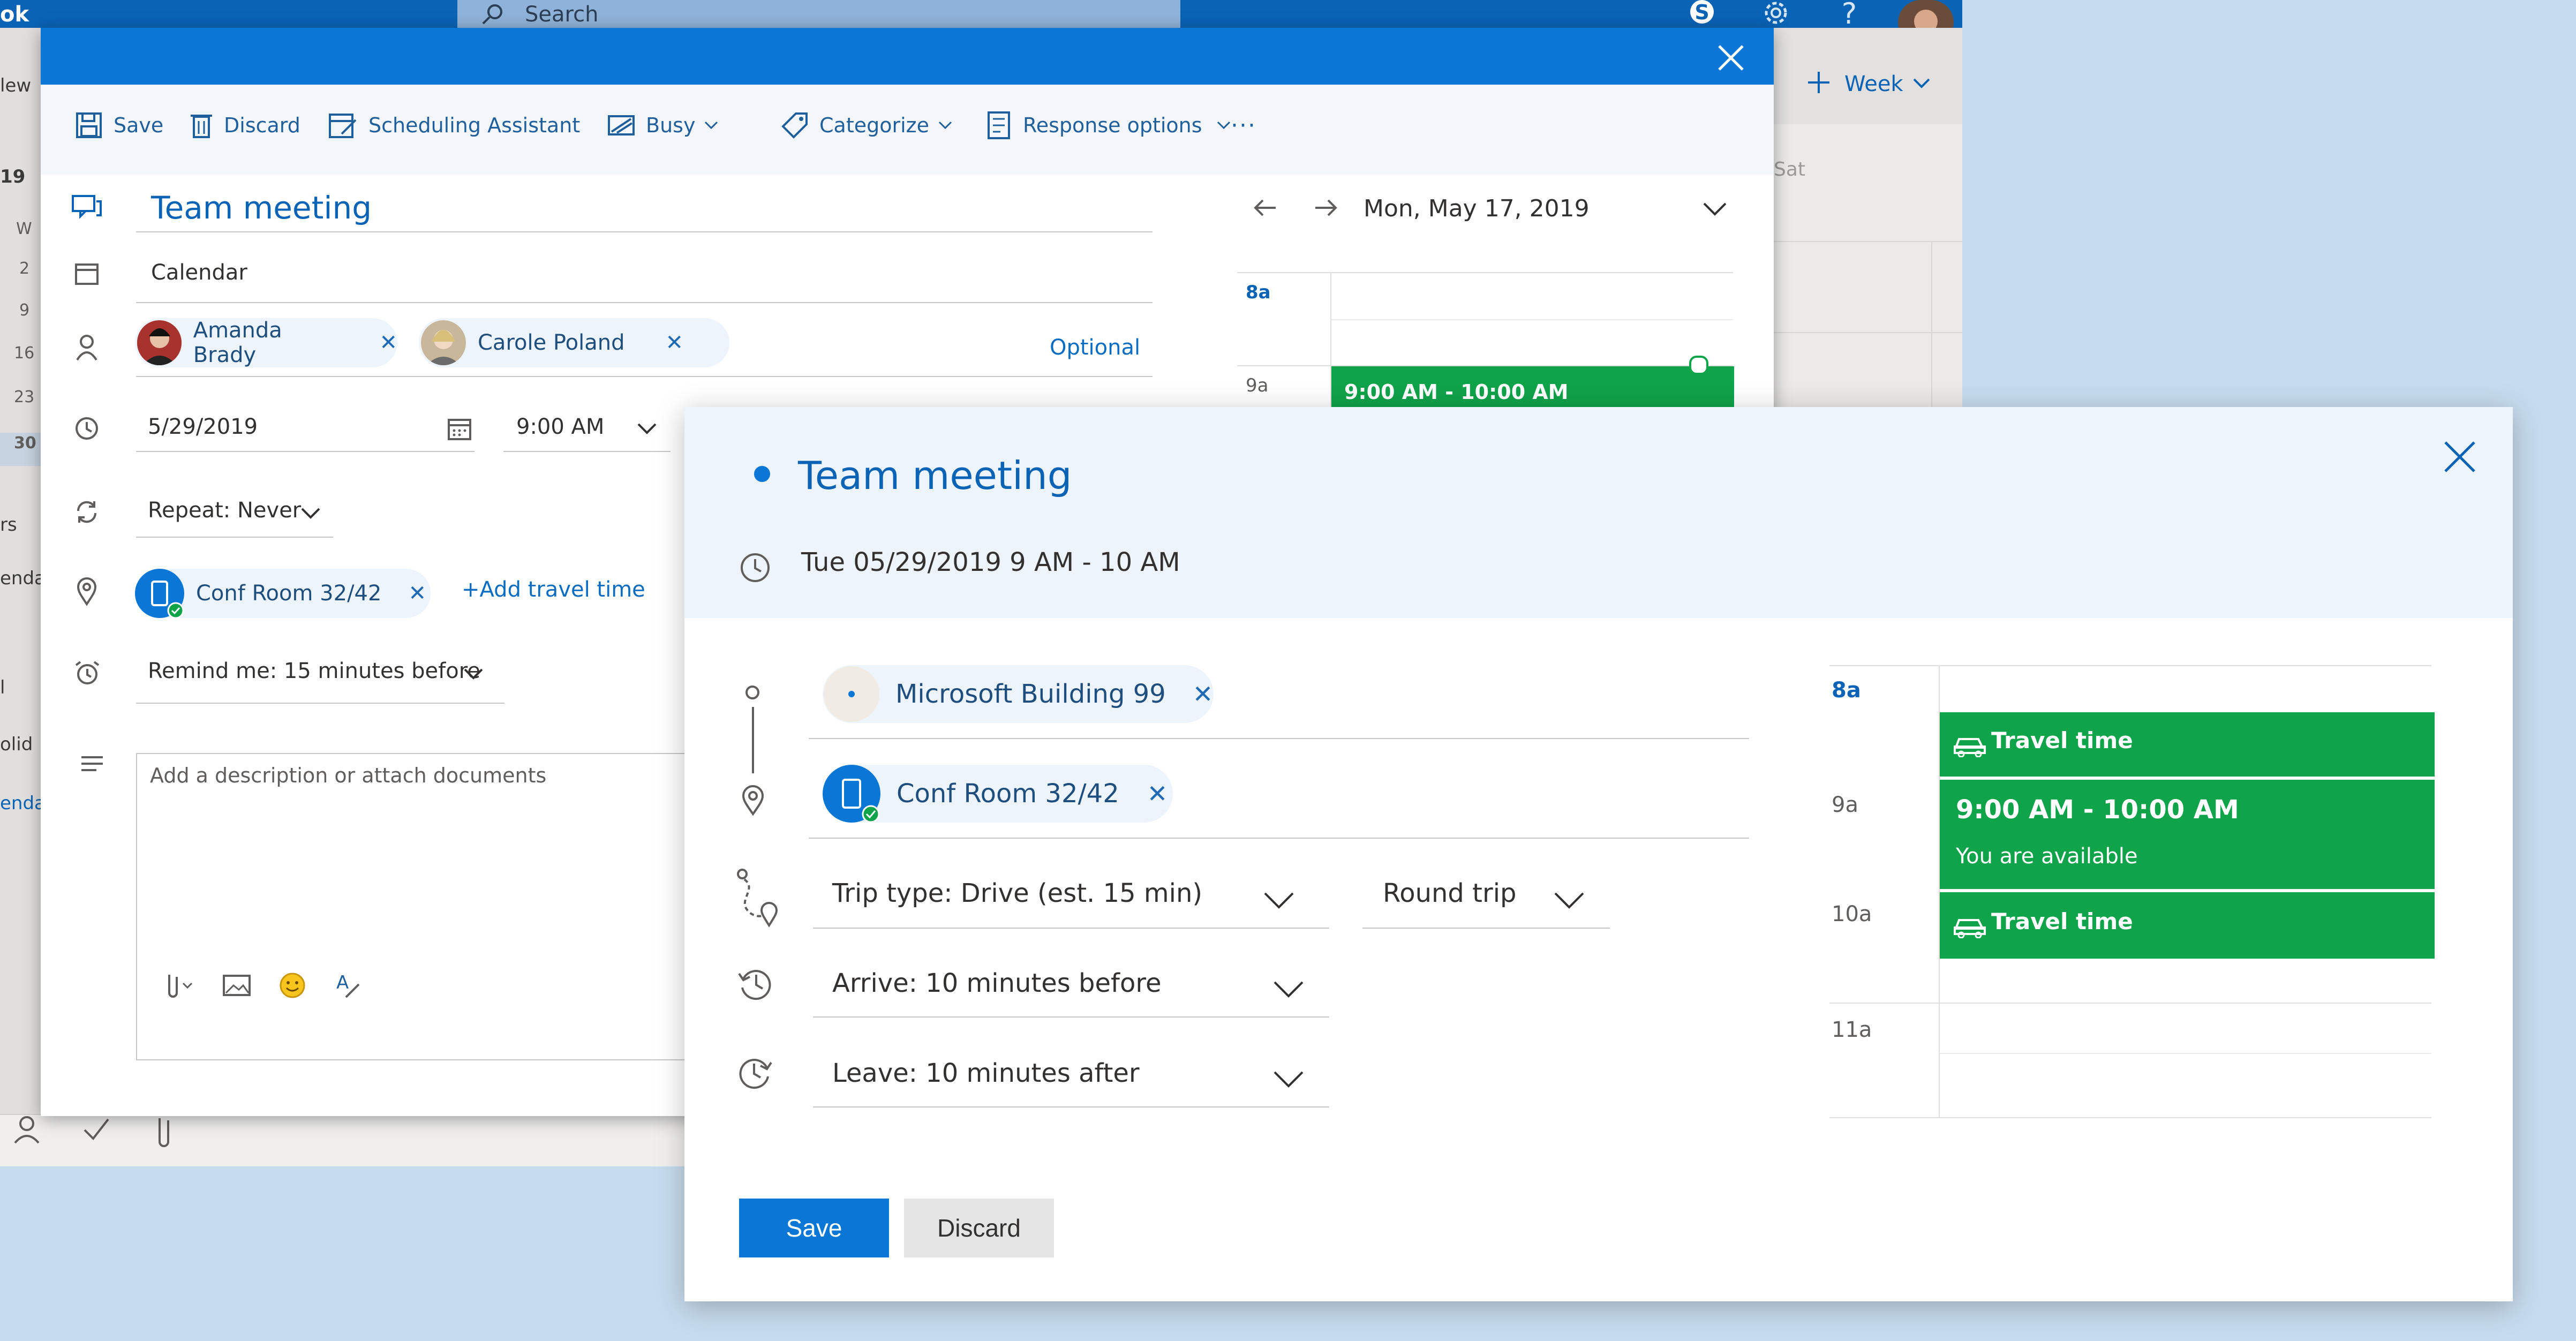  Describe the element at coordinates (1157, 793) in the screenshot. I see `remove-destination-icon: ✕` at that location.